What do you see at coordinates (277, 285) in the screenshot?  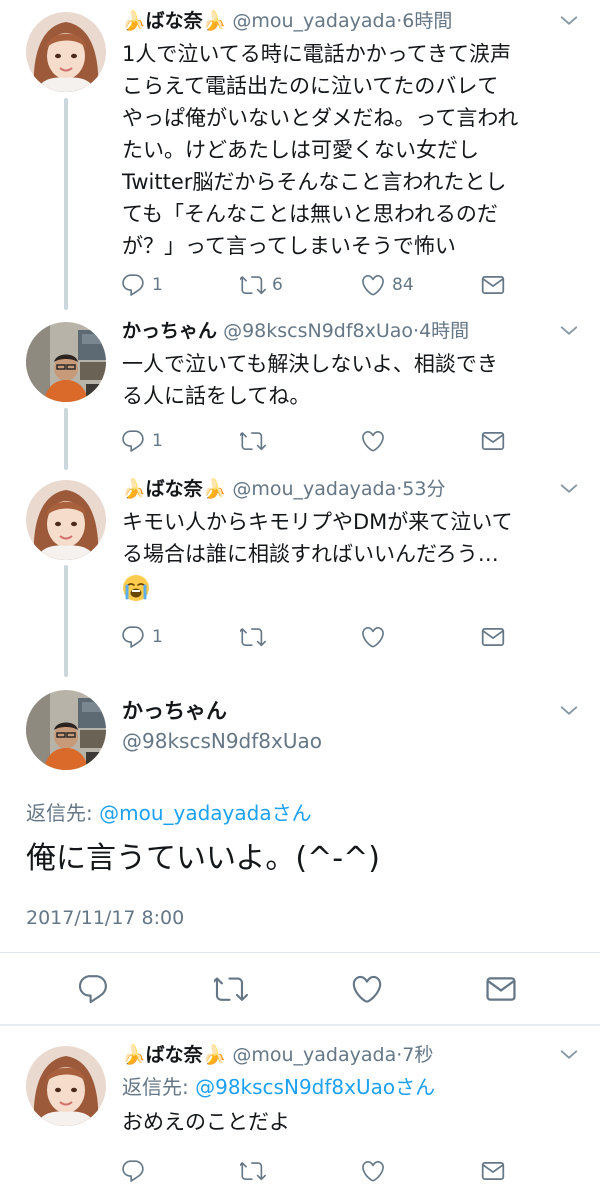 I see `retweet-count: 6` at bounding box center [277, 285].